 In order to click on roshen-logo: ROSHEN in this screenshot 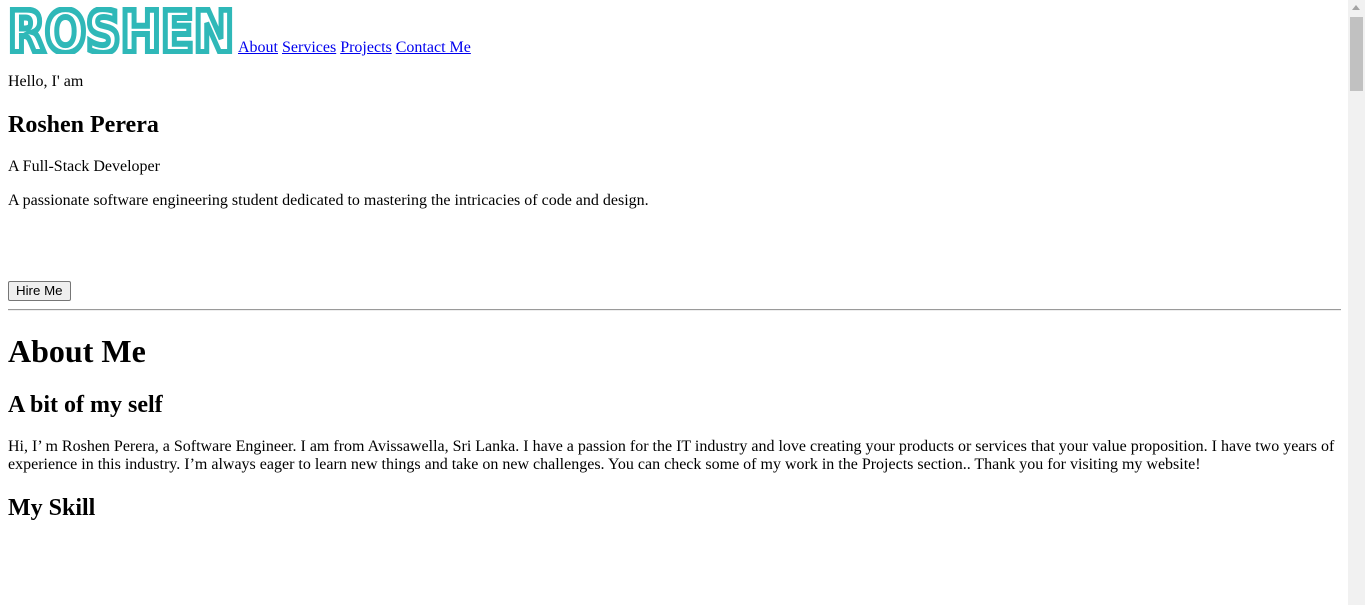, I will do `click(122, 30)`.